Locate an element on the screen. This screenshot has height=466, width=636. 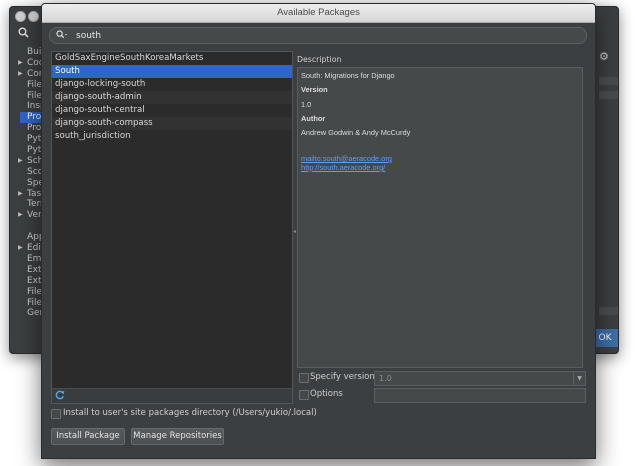
package-list-footer is located at coordinates (172, 395).